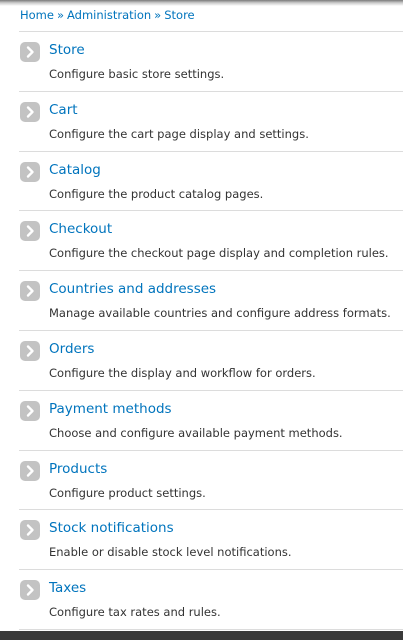  What do you see at coordinates (111, 528) in the screenshot?
I see `admin-item-title: Stock notifications` at bounding box center [111, 528].